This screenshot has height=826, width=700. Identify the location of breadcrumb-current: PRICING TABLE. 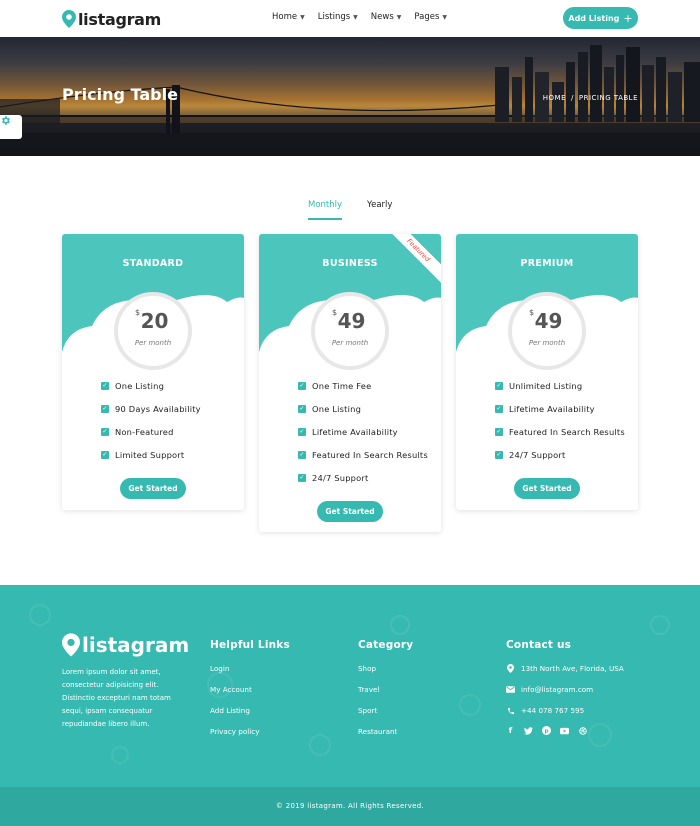
(608, 98).